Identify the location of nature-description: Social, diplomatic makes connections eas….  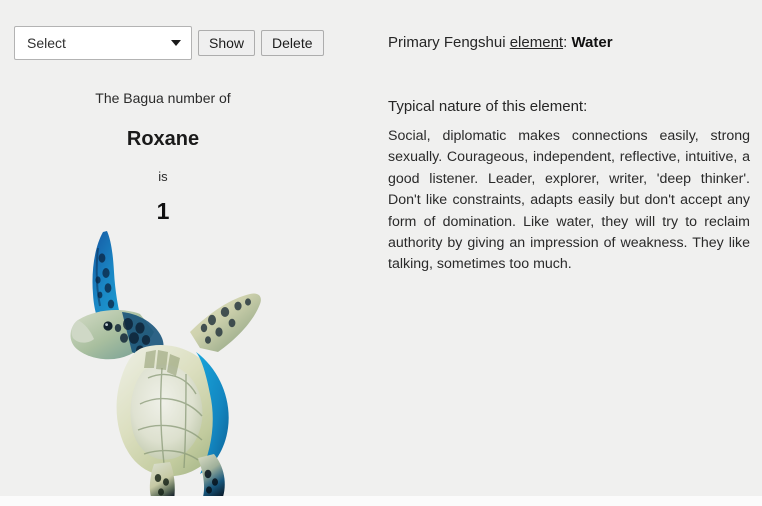
(569, 200).